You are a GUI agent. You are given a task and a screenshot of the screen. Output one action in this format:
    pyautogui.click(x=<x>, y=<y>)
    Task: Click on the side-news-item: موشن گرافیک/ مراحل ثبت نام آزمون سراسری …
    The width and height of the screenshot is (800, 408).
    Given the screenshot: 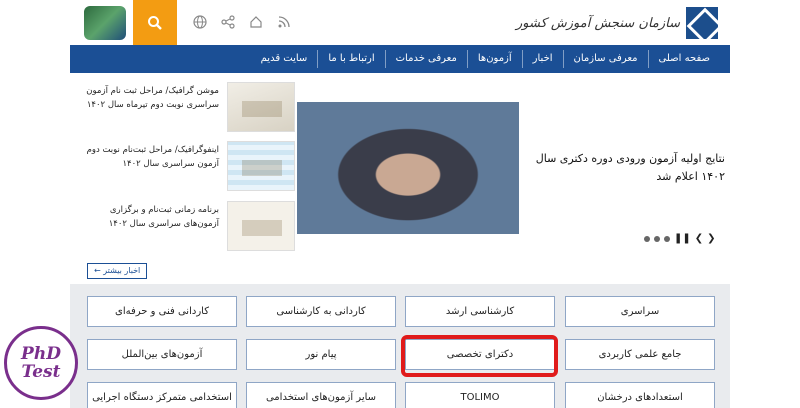 What is the action you would take?
    pyautogui.click(x=187, y=108)
    